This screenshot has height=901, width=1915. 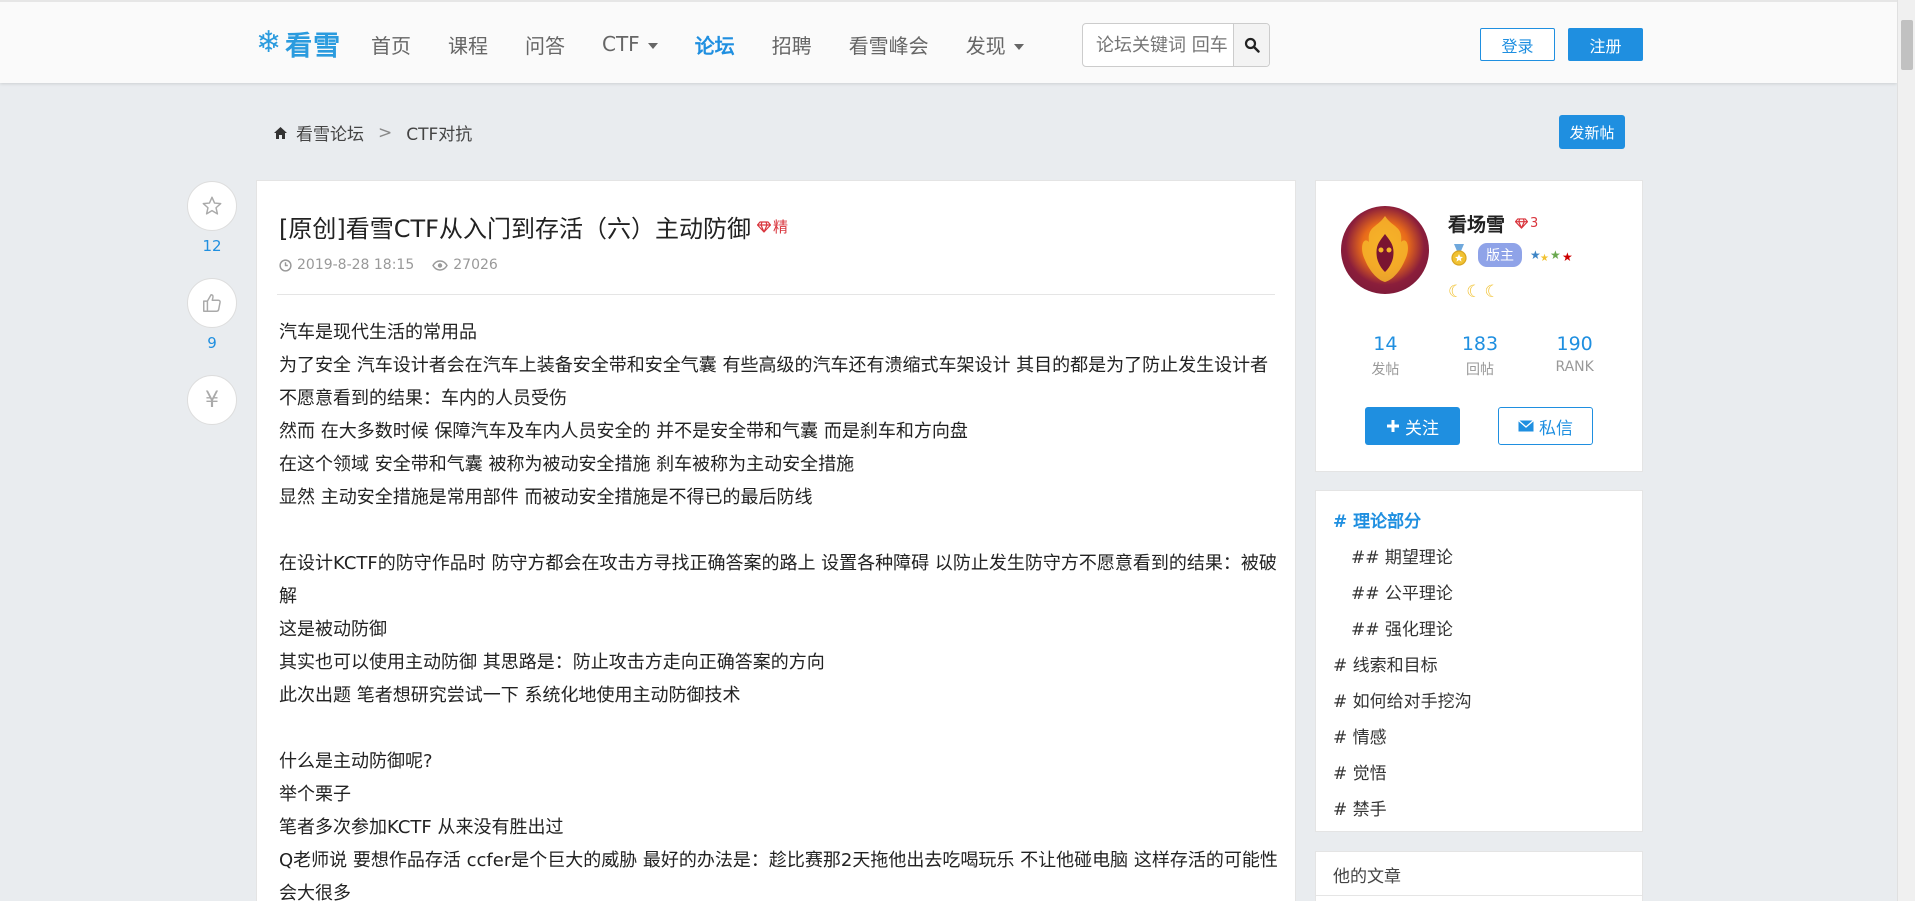 I want to click on snowflake-icon: ❄, so click(x=269, y=42).